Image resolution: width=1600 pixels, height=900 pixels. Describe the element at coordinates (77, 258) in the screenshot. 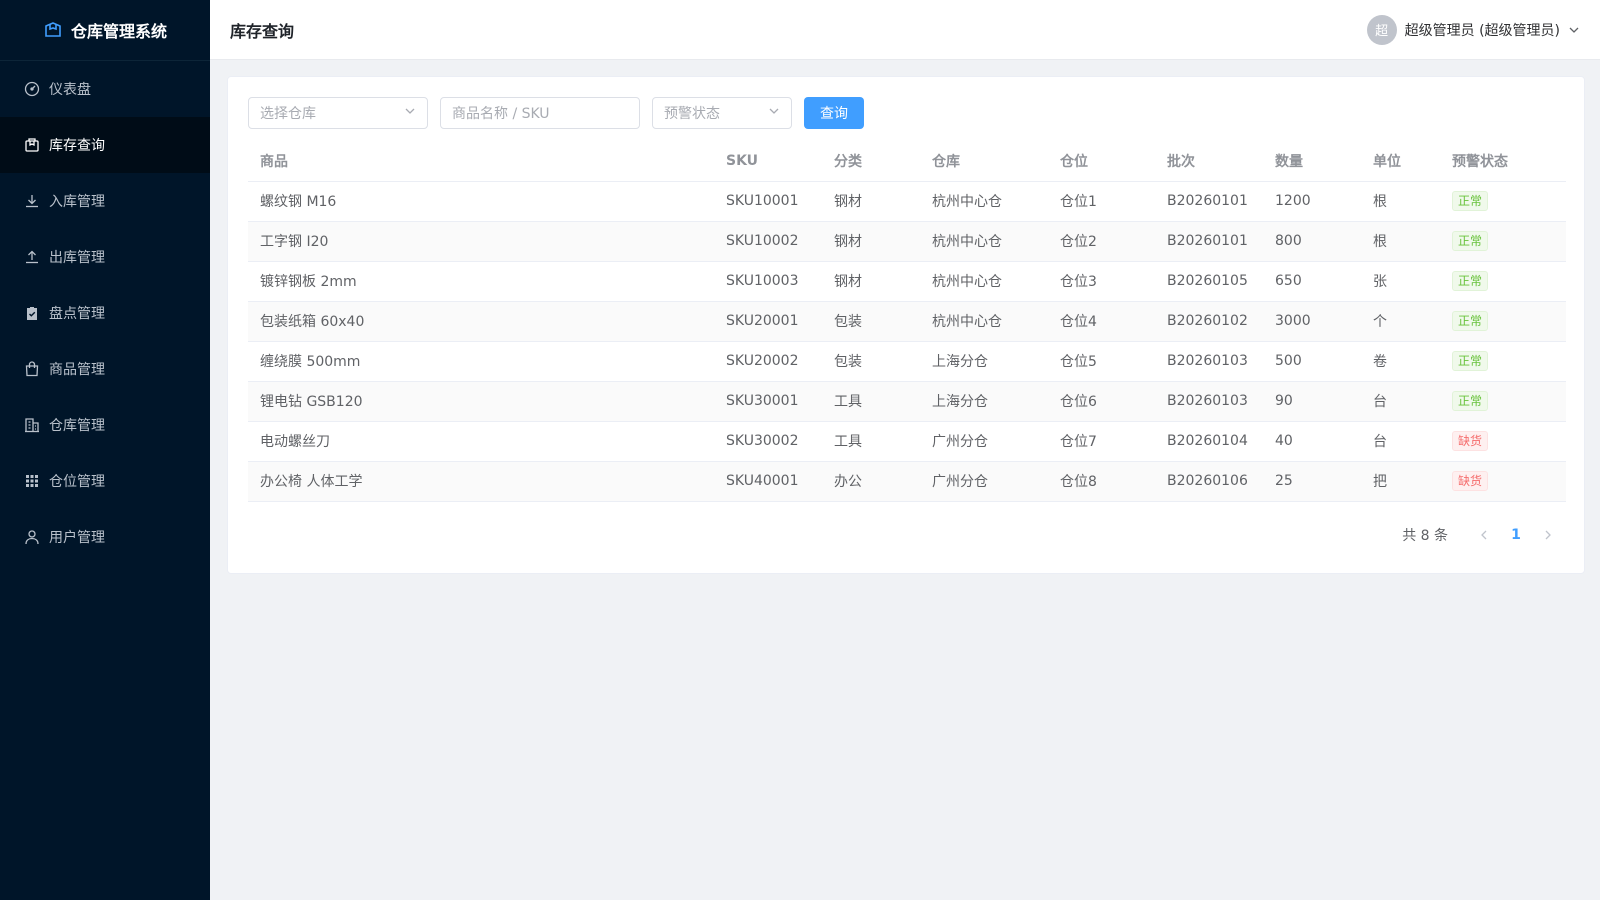

I see `sidebar-item-label: 出库管理` at that location.